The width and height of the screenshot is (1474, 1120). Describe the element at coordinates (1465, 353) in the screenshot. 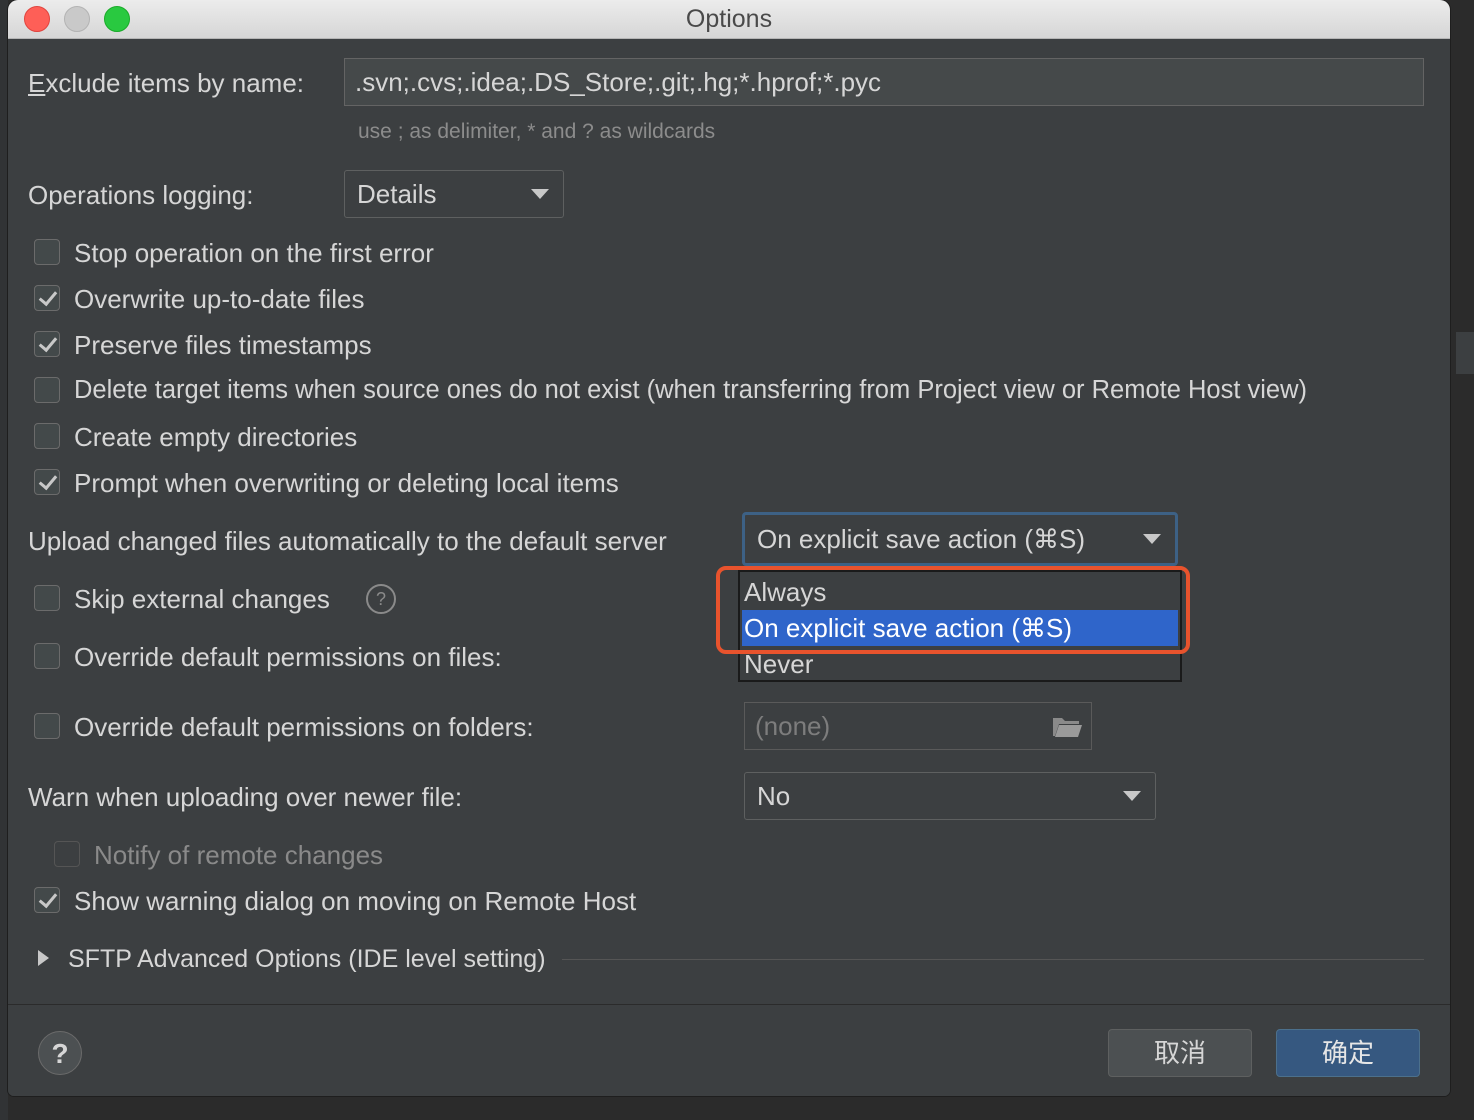

I see `background-editor-mark` at that location.